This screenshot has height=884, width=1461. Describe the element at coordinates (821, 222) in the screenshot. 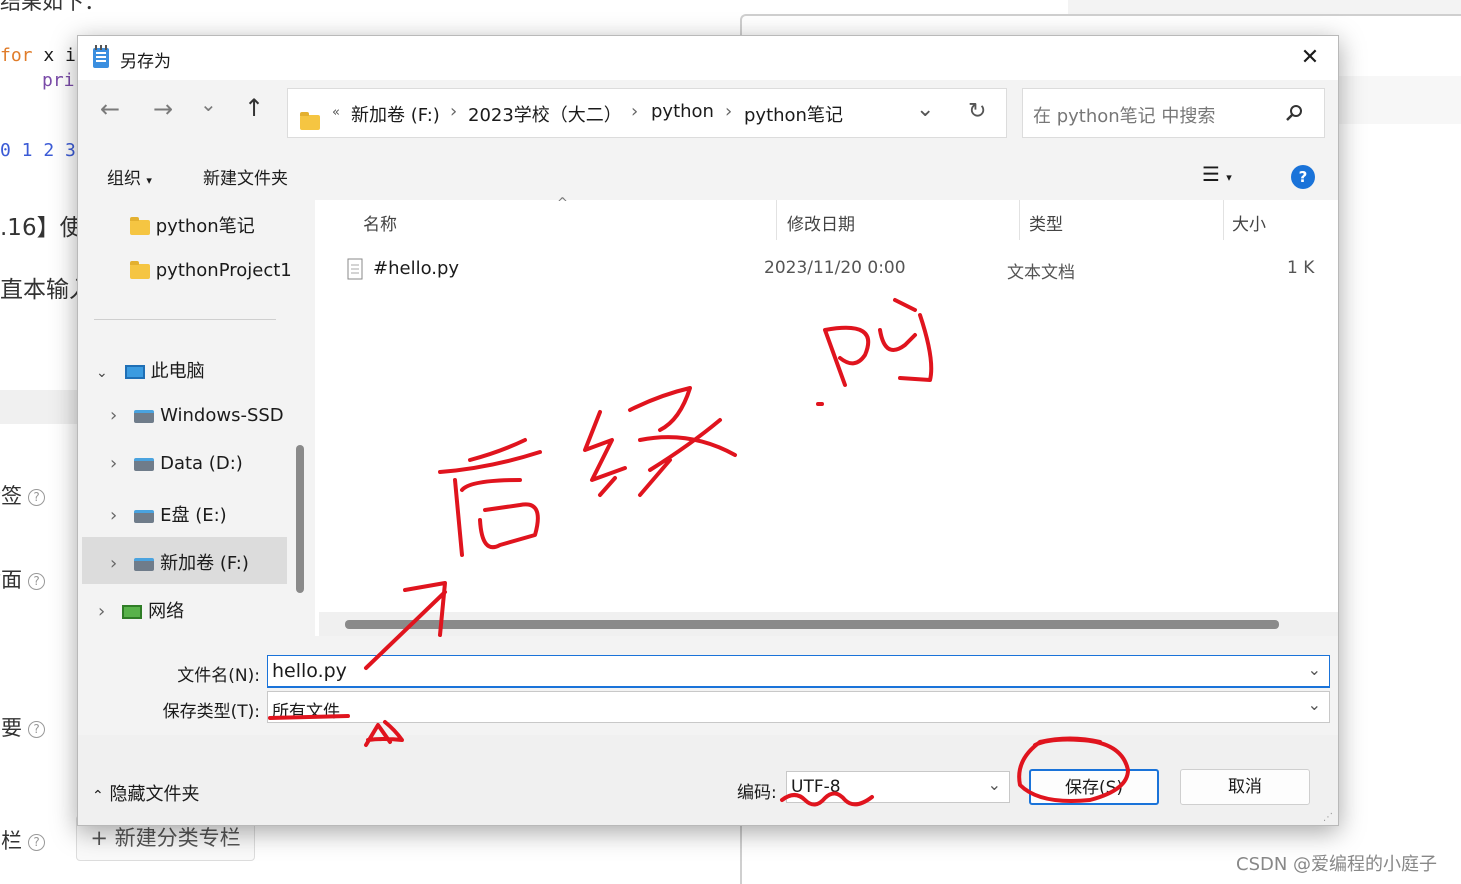

I see `column-modified: 修改日期` at that location.